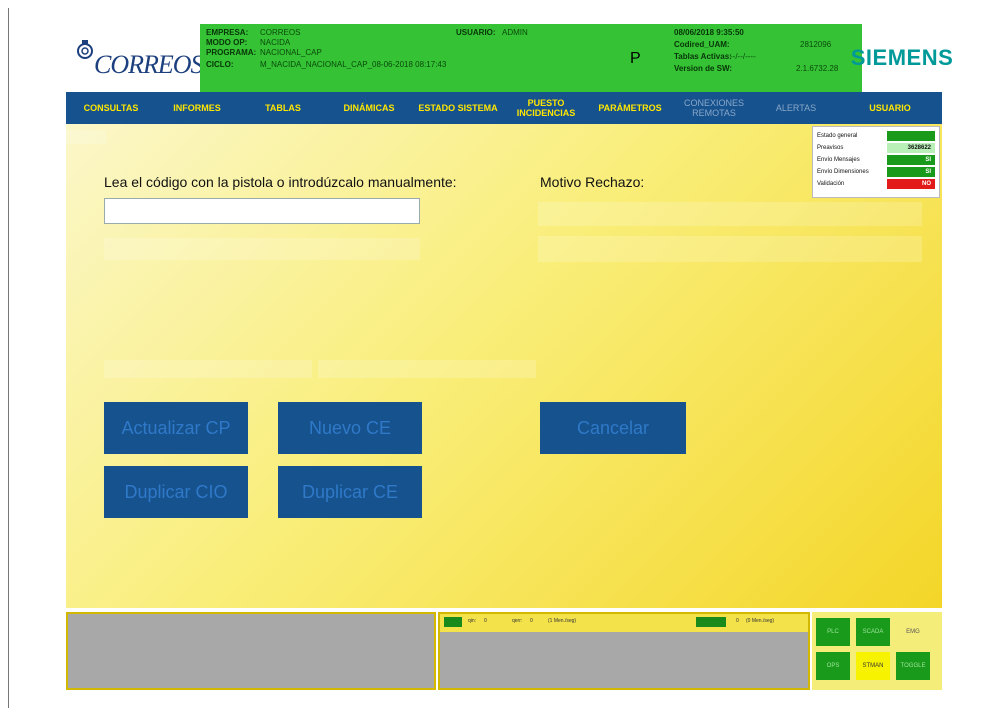  What do you see at coordinates (911, 148) in the screenshot?
I see `status-value: 3628622` at bounding box center [911, 148].